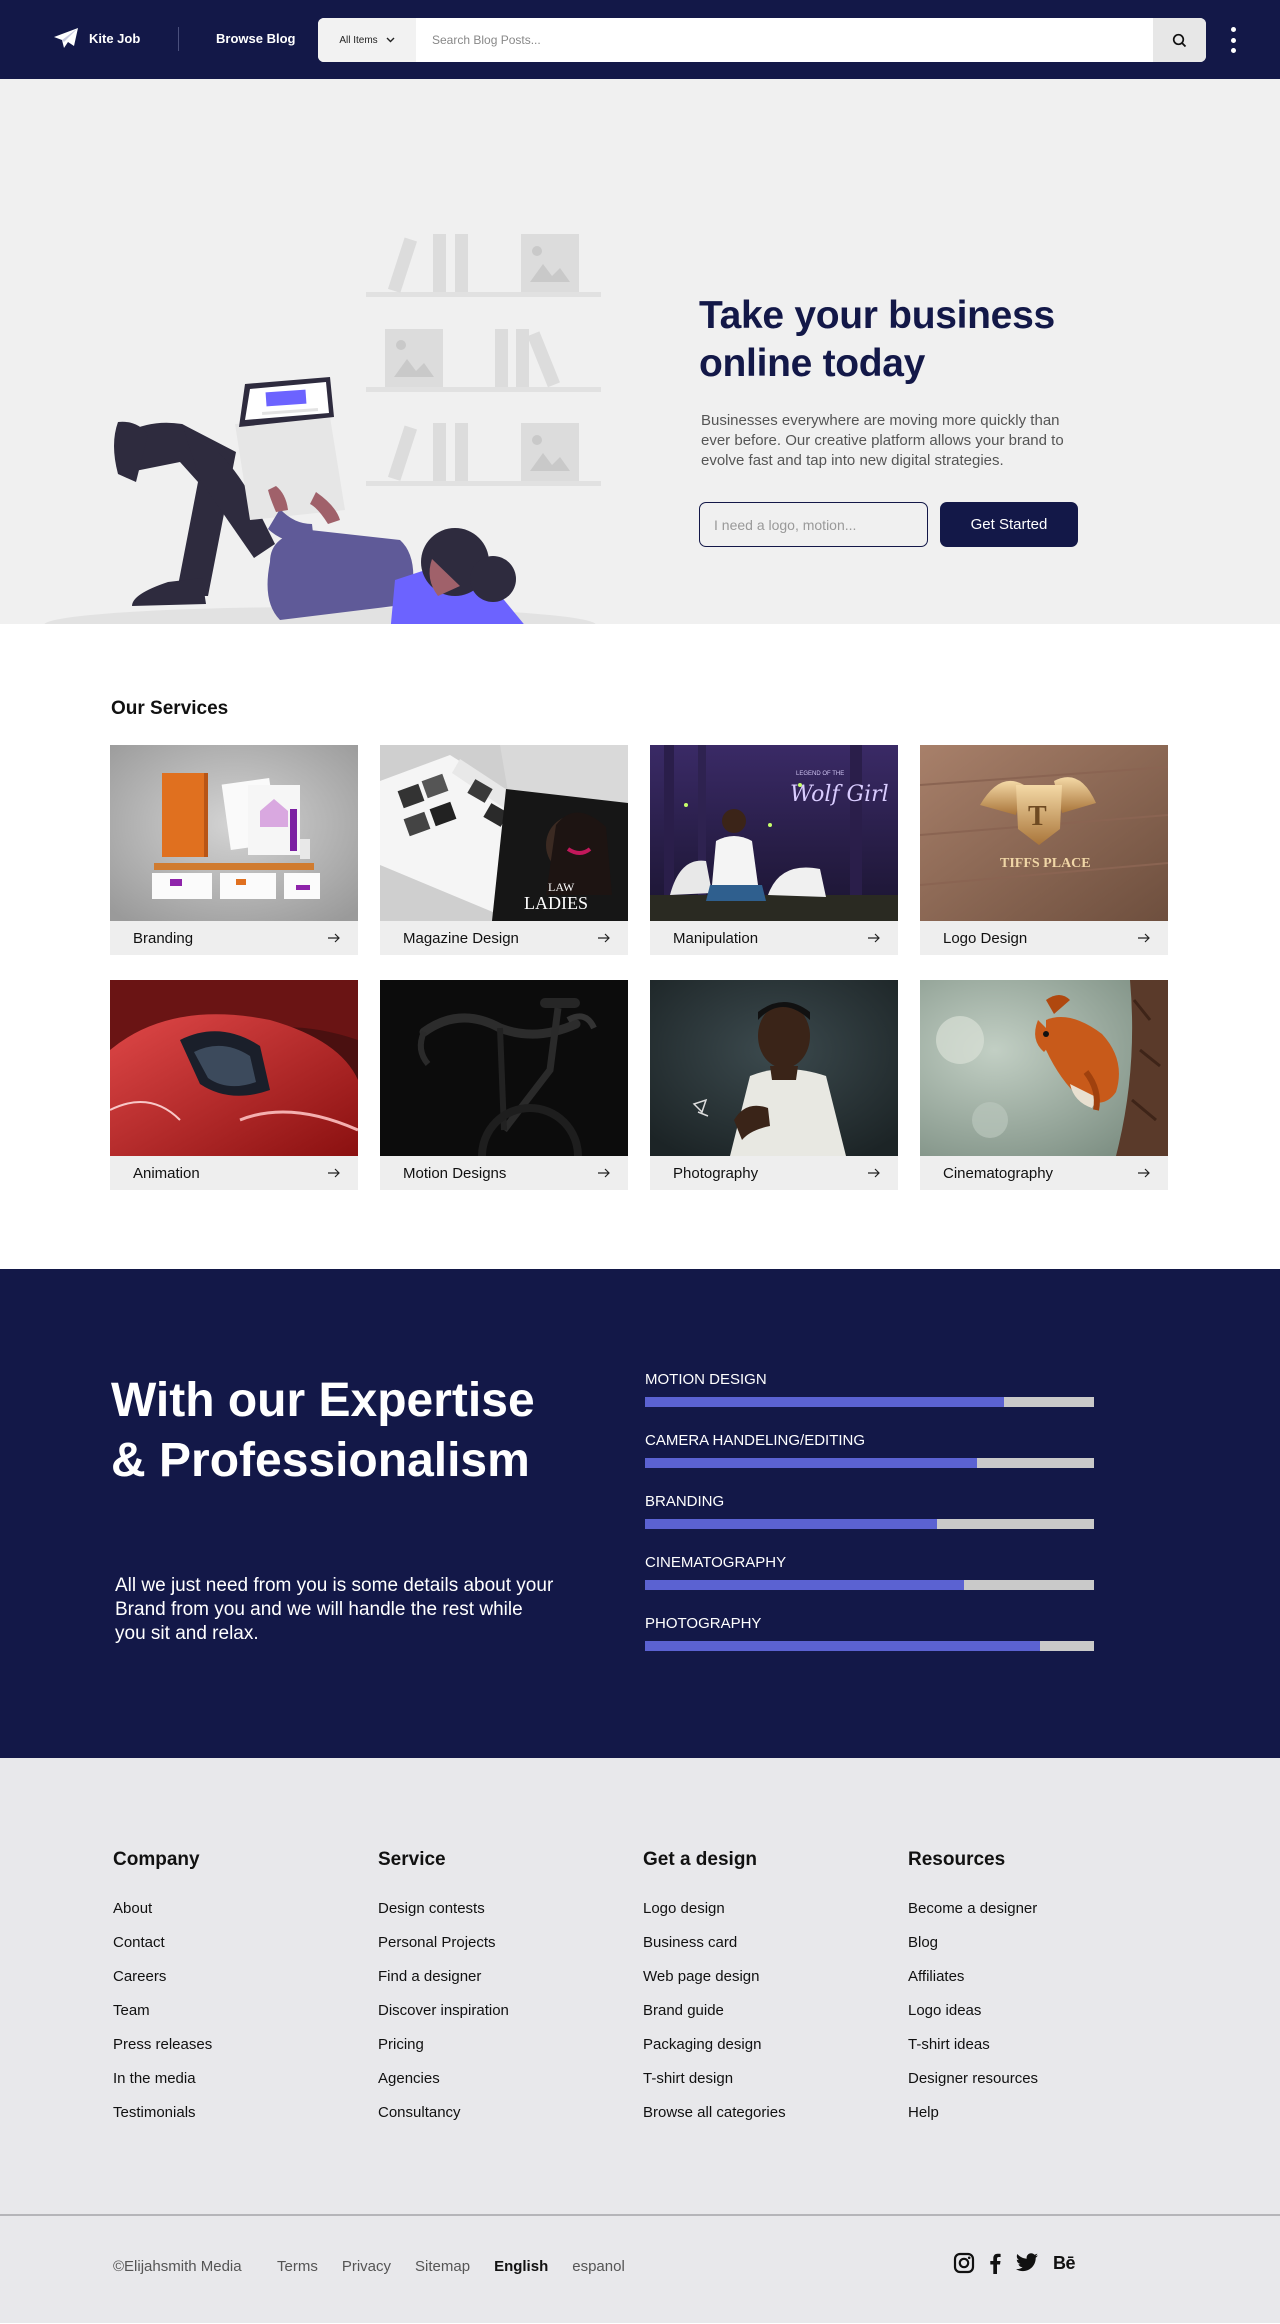 The height and width of the screenshot is (2324, 1280). What do you see at coordinates (498, 2045) in the screenshot?
I see `footer-link: Pricing` at bounding box center [498, 2045].